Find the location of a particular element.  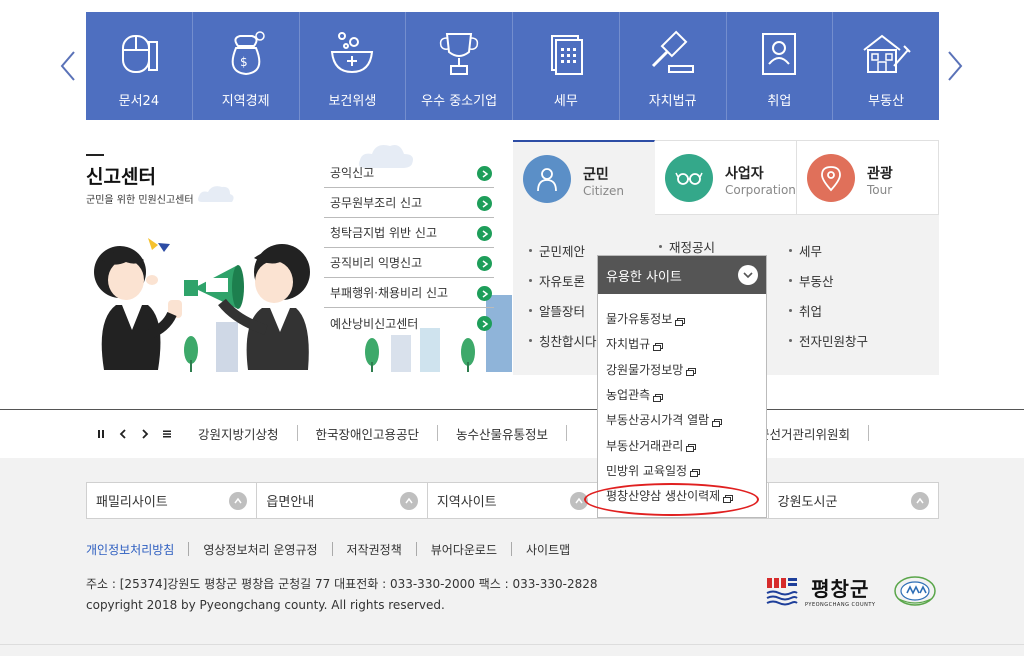

rolling-site-link: 강원지방기상청 is located at coordinates (239, 433).